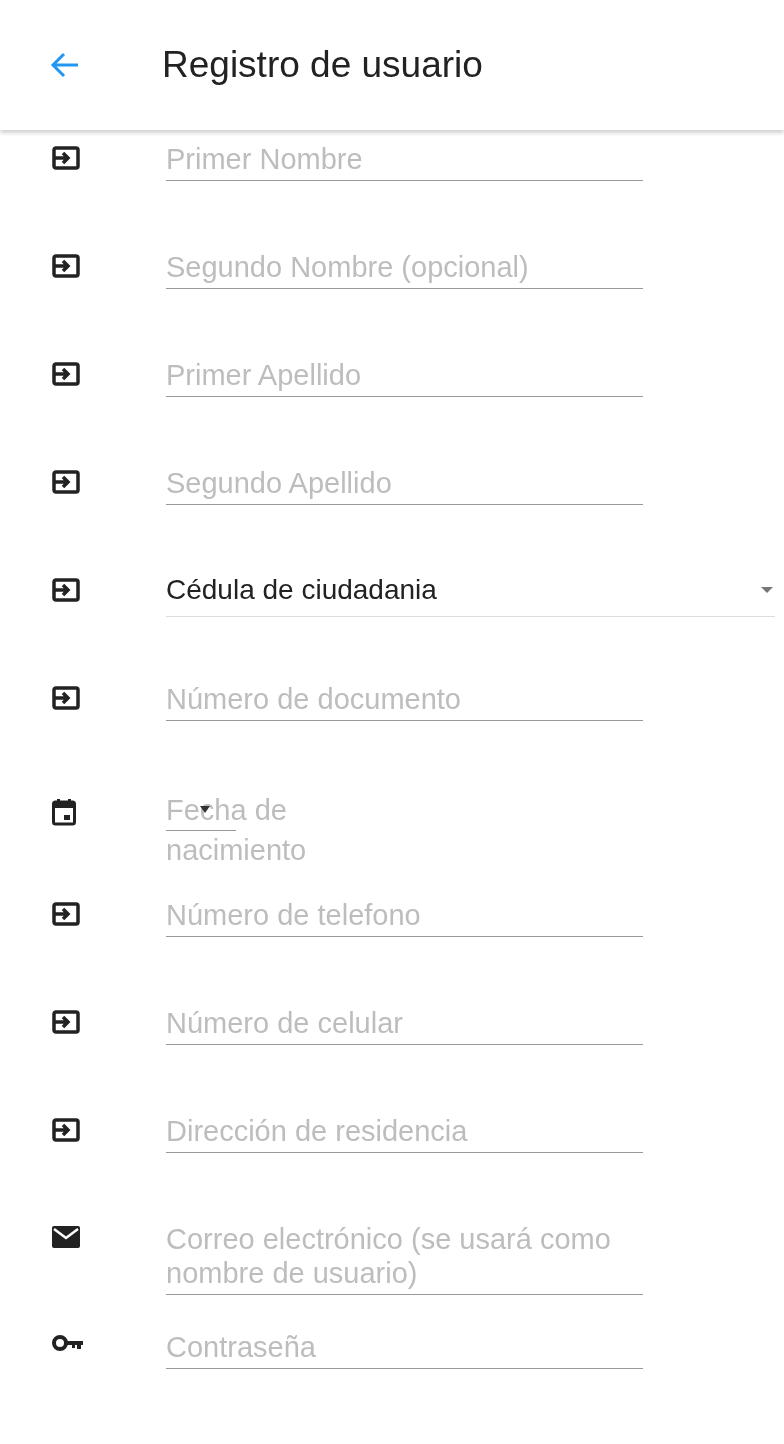 The width and height of the screenshot is (784, 1444). I want to click on back-arrow-icon, so click(65, 65).